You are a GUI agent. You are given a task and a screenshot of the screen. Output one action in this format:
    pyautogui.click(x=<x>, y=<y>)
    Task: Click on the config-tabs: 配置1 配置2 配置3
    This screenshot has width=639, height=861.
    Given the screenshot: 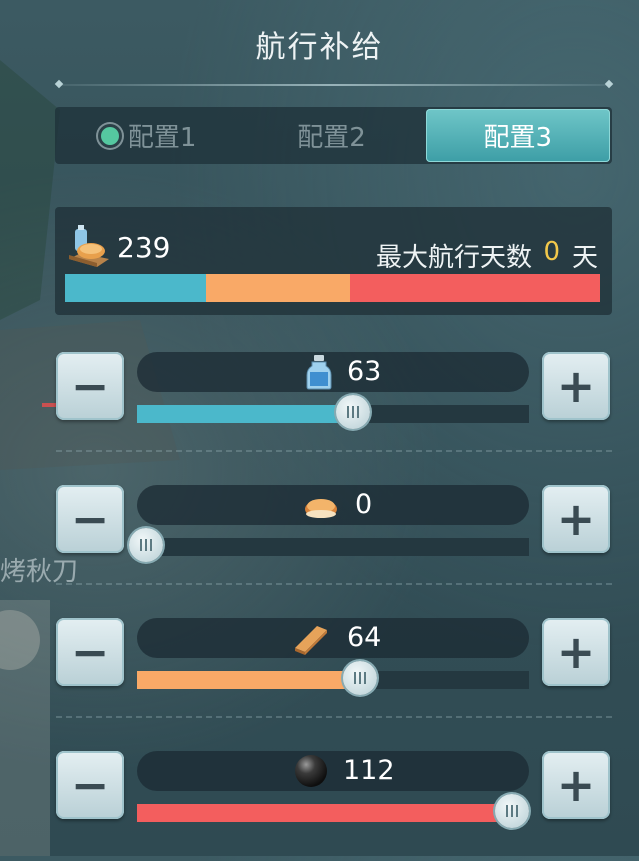 What is the action you would take?
    pyautogui.click(x=333, y=135)
    